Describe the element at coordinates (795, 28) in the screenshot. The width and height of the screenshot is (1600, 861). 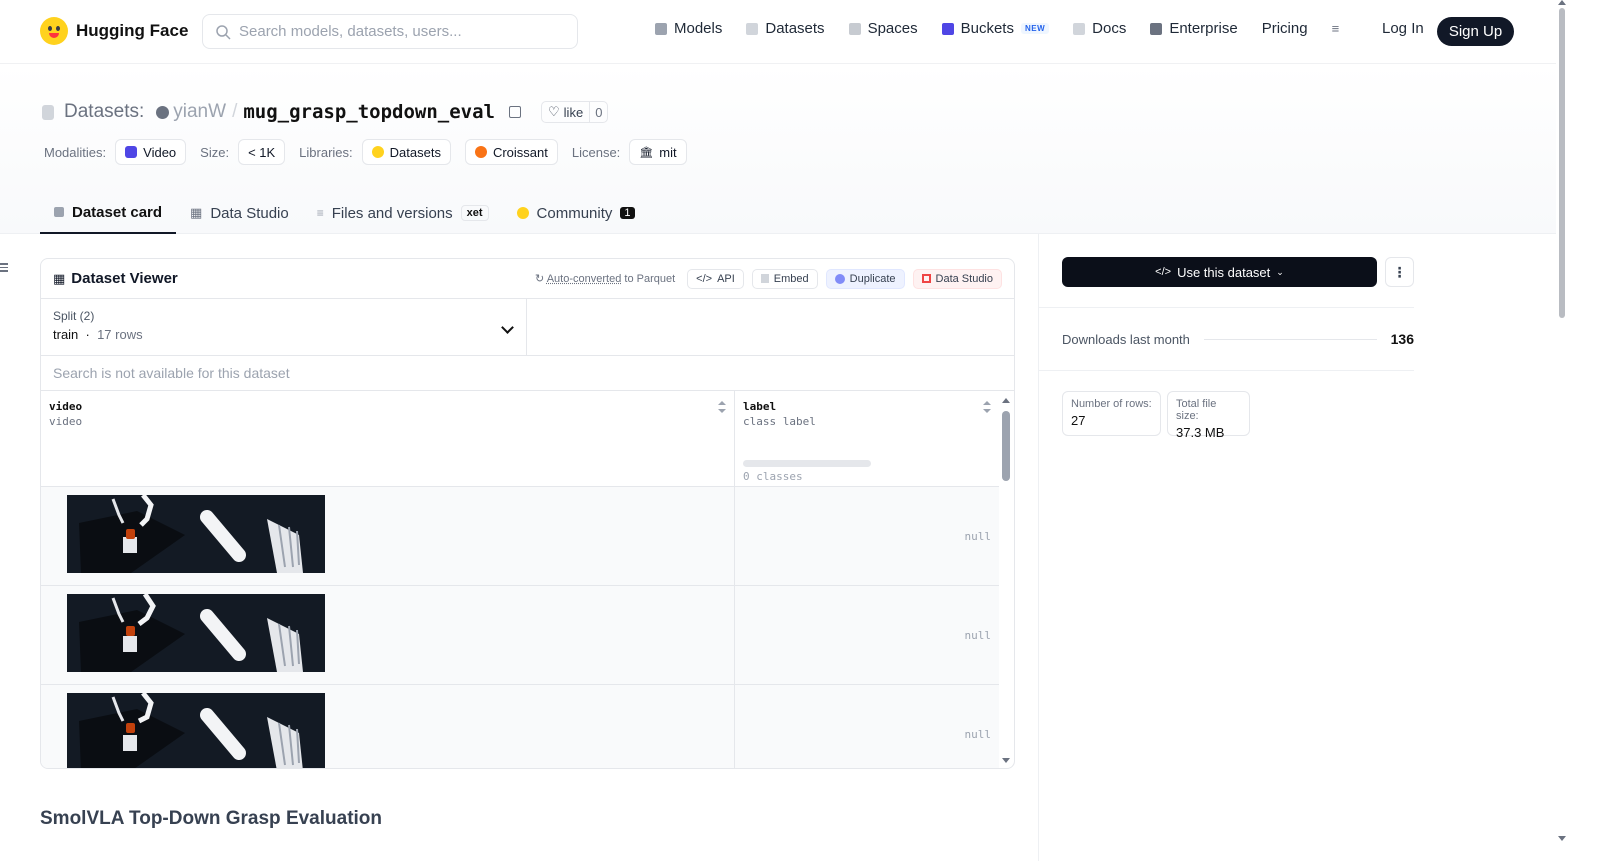
I see `nav-datasets-label: Datasets` at that location.